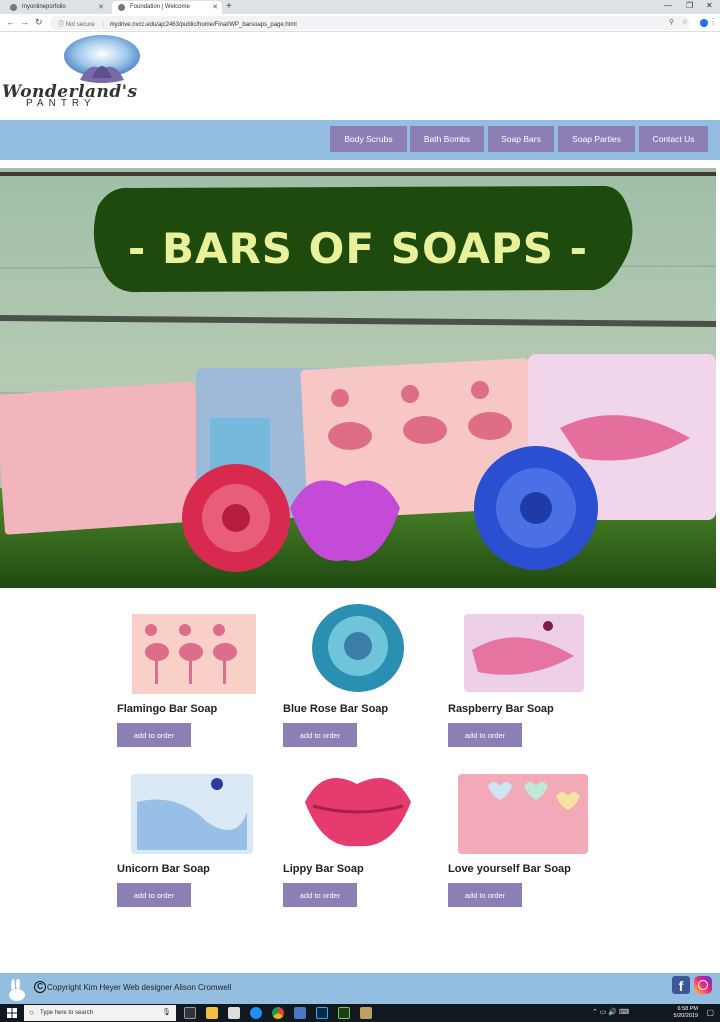 This screenshot has width=720, height=1022. I want to click on info-icon: ⓘ, so click(61, 25).